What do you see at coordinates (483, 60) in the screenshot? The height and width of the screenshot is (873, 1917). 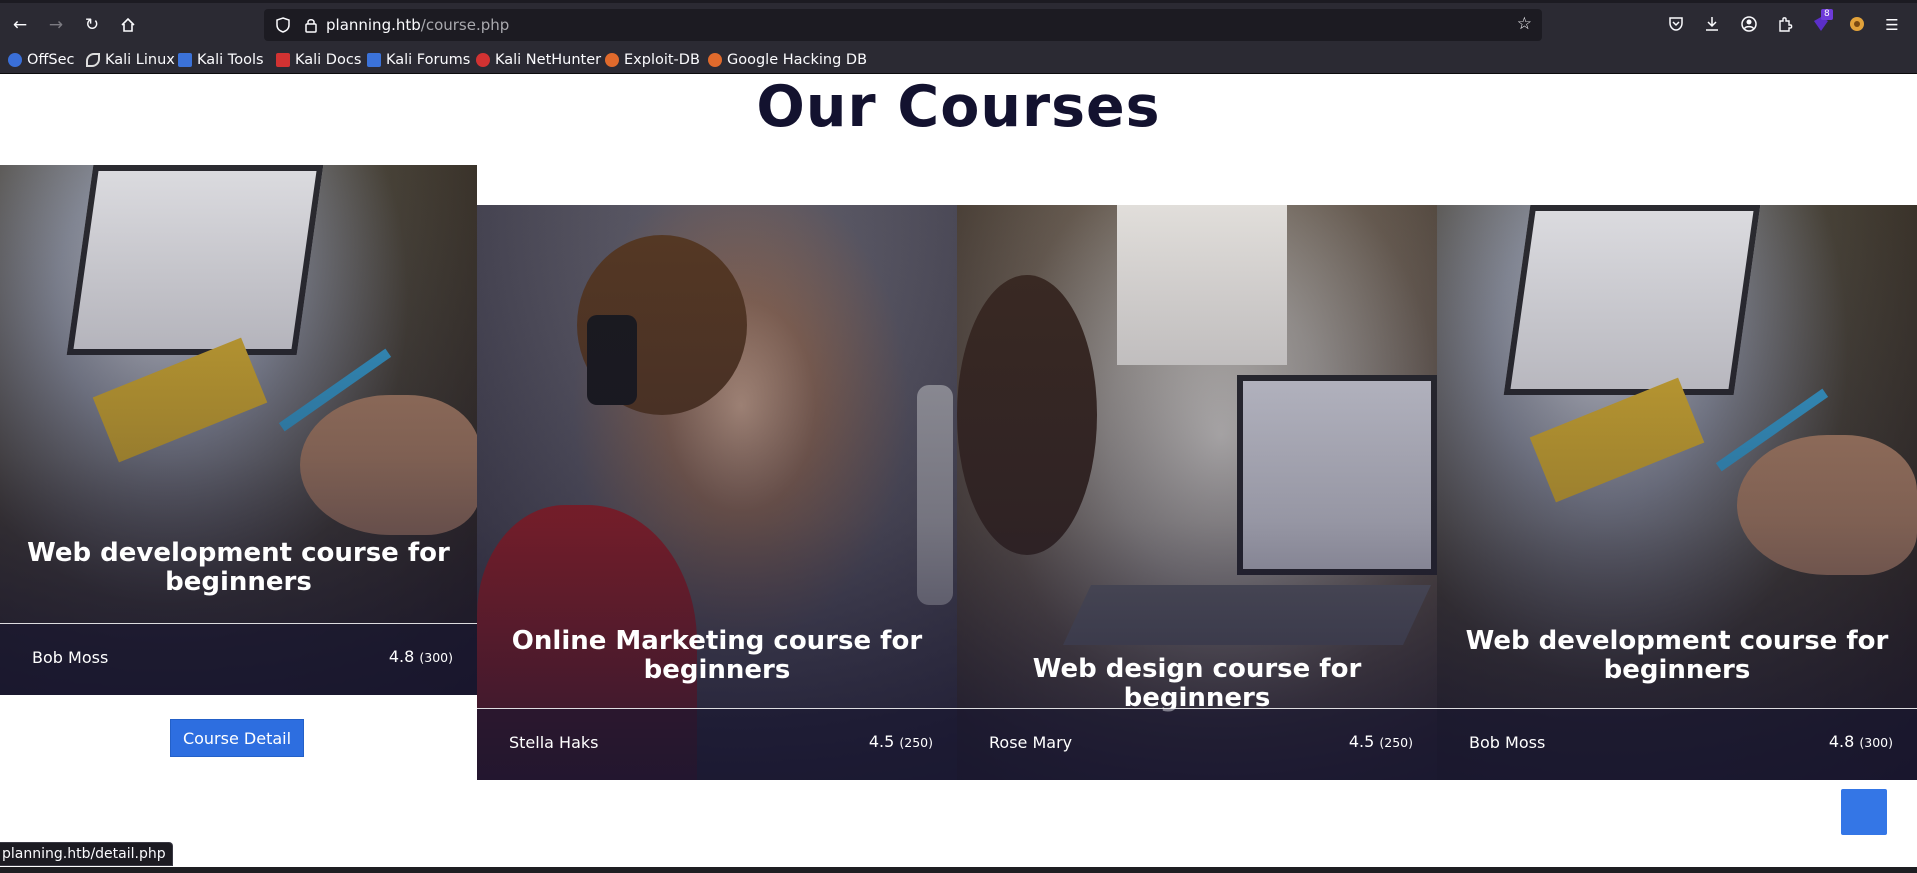 I see `nethunter-icon` at bounding box center [483, 60].